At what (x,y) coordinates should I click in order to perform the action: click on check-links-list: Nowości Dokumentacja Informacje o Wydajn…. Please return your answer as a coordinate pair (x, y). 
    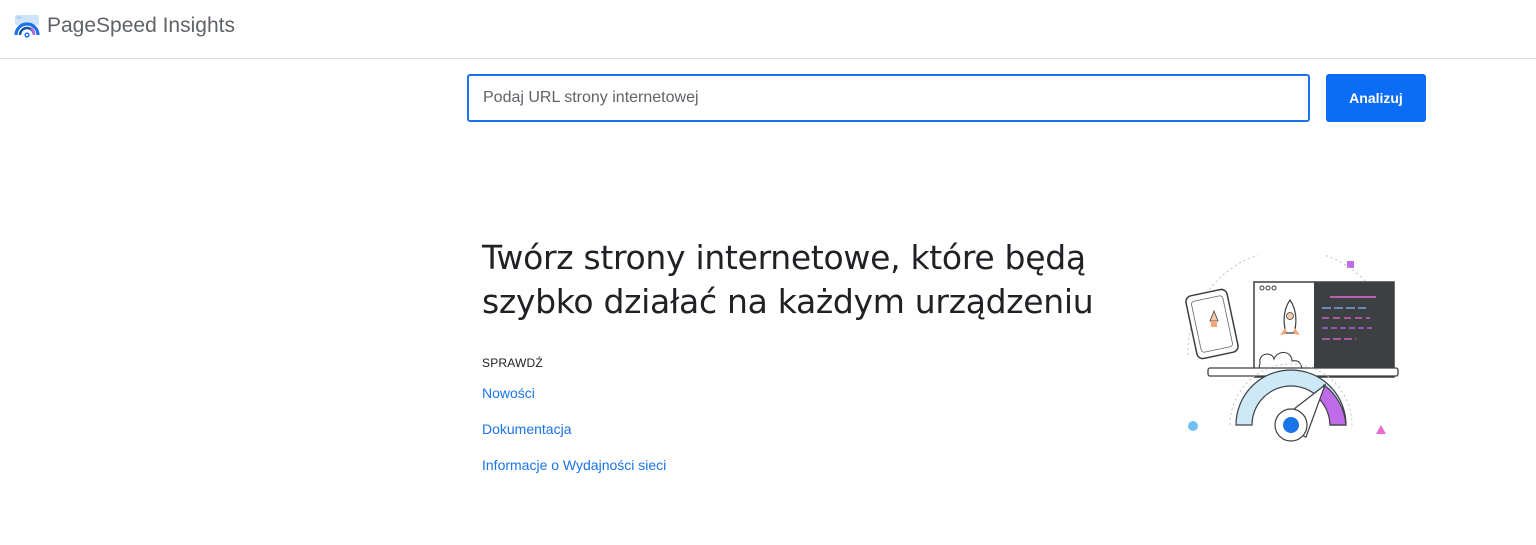
    Looking at the image, I should click on (574, 438).